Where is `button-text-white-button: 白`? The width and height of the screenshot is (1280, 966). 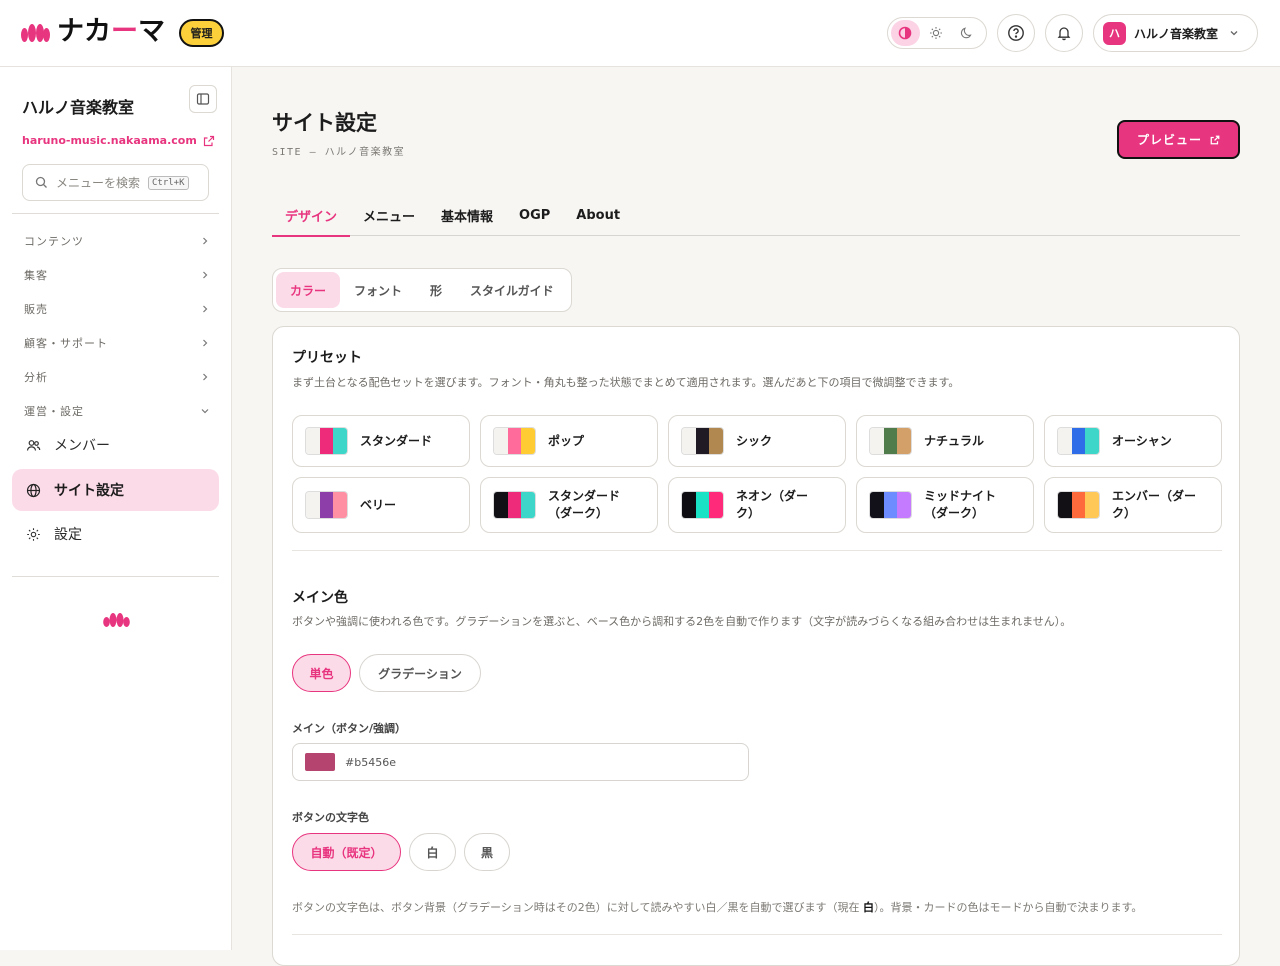 button-text-white-button: 白 is located at coordinates (432, 852).